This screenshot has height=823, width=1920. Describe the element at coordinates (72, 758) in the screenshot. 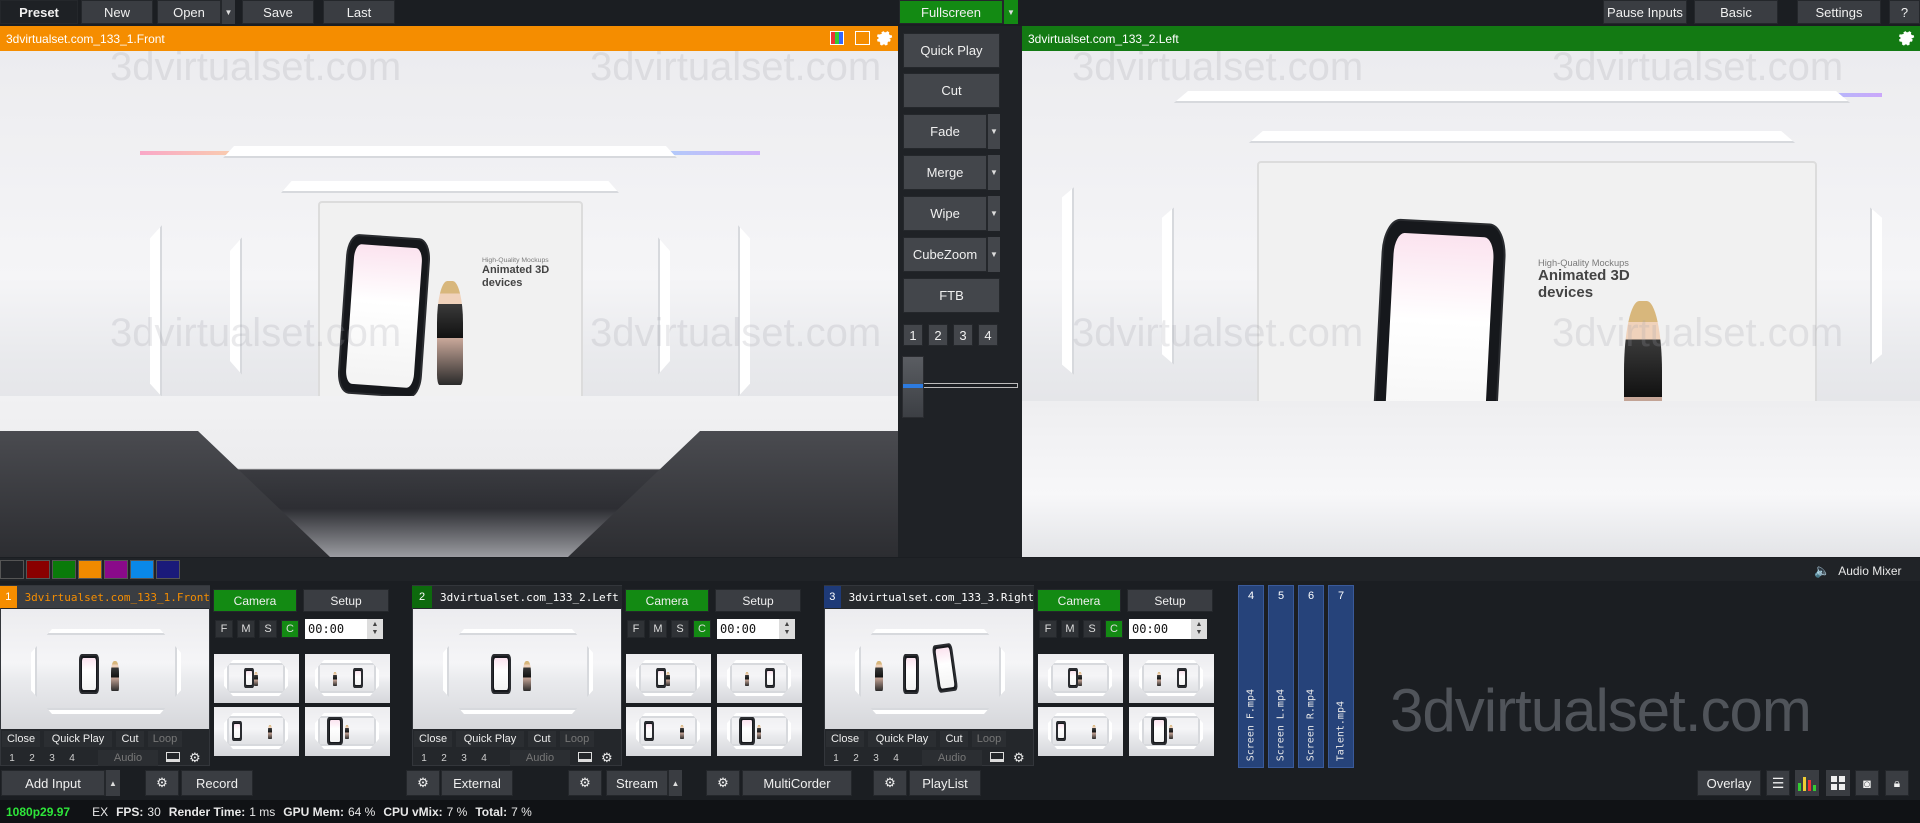

I see `input-1-overlay-4: 4` at that location.